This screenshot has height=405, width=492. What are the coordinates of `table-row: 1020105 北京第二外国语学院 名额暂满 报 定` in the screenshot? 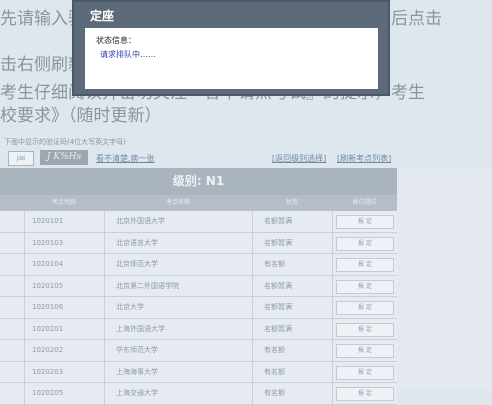 It's located at (198, 286).